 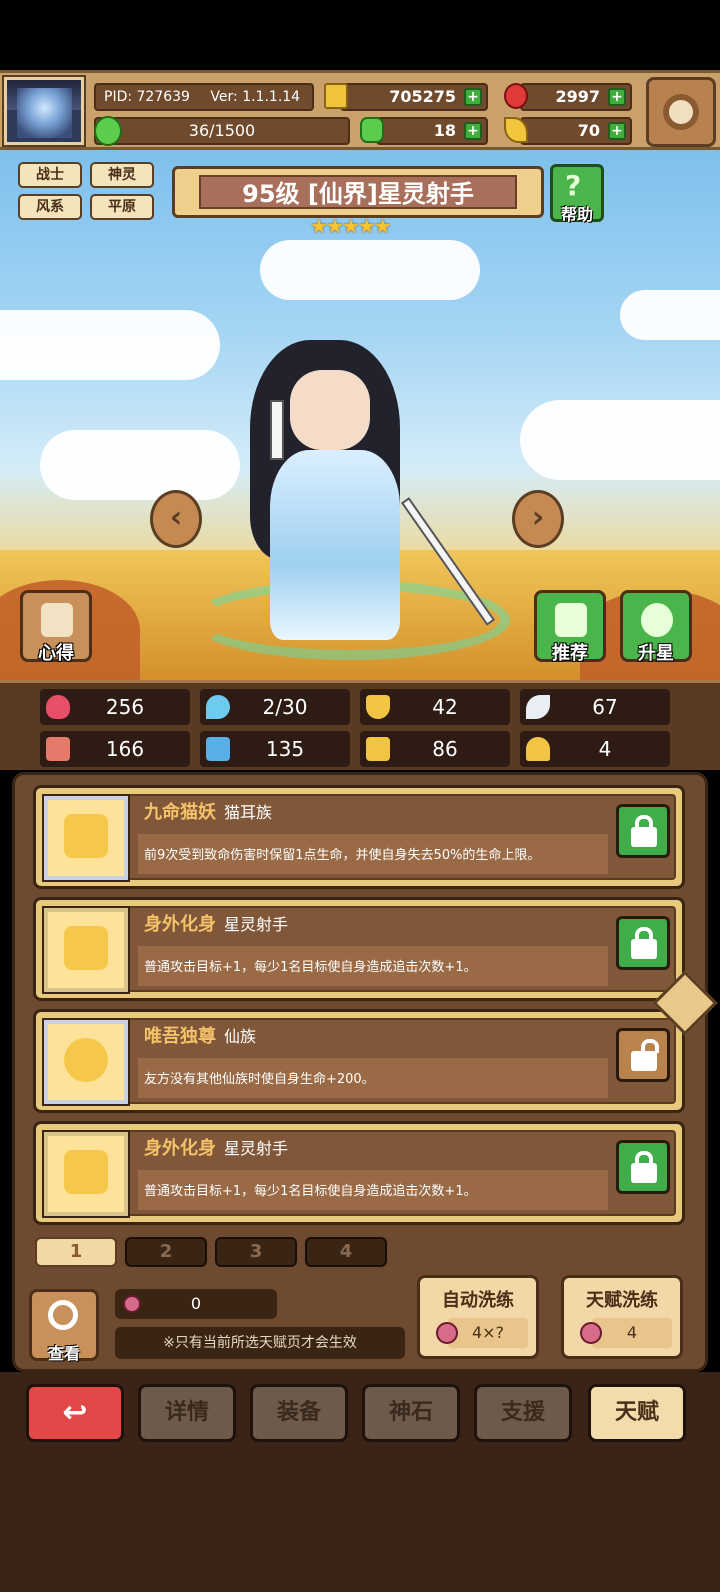 I want to click on stamina-icon, so click(x=108, y=131).